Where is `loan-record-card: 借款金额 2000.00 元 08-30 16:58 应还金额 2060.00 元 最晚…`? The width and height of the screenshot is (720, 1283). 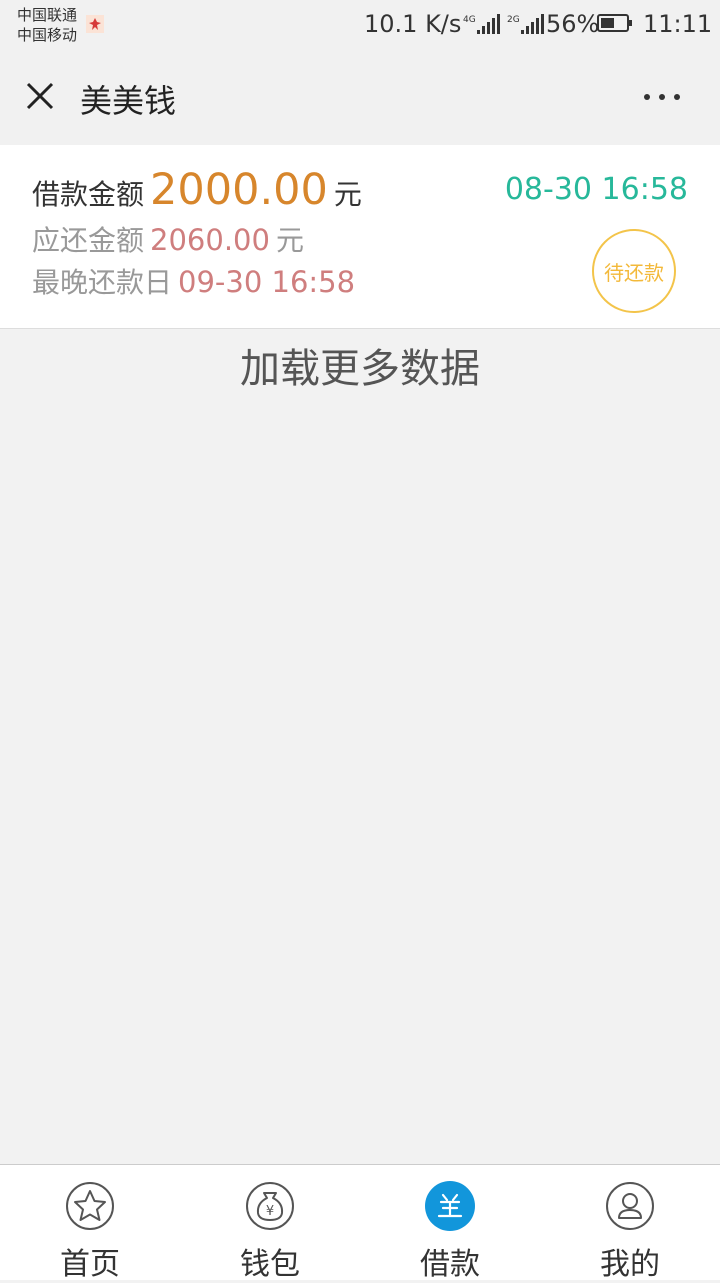
loan-record-card: 借款金额 2000.00 元 08-30 16:58 应还金额 2060.00 元 最晚… is located at coordinates (360, 237).